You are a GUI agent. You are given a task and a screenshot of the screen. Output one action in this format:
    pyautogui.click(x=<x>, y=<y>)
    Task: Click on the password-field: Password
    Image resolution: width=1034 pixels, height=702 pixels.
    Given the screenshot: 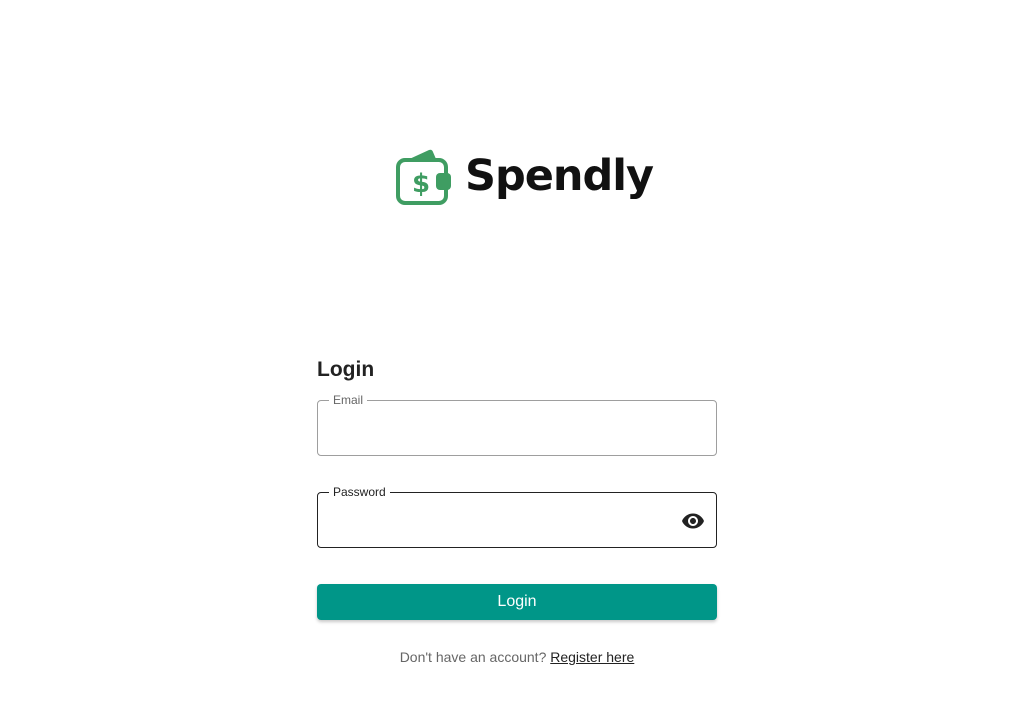 What is the action you would take?
    pyautogui.click(x=517, y=516)
    